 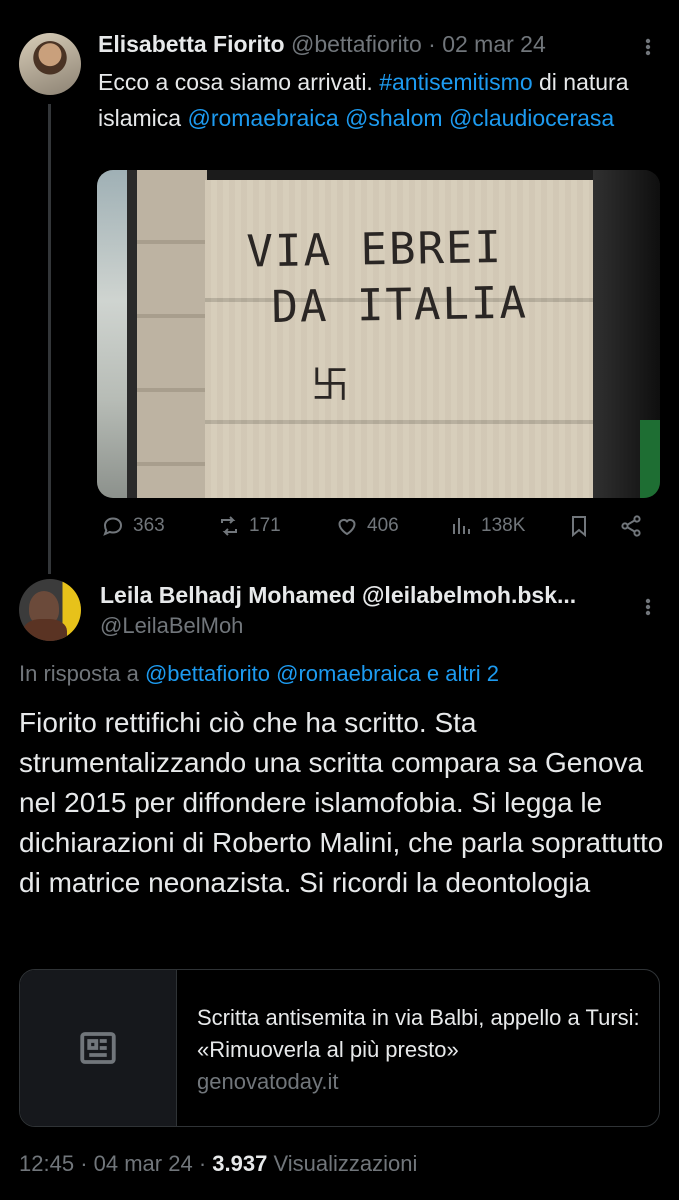 I want to click on tweet-actions: 363 171 406 138K, so click(x=376, y=530).